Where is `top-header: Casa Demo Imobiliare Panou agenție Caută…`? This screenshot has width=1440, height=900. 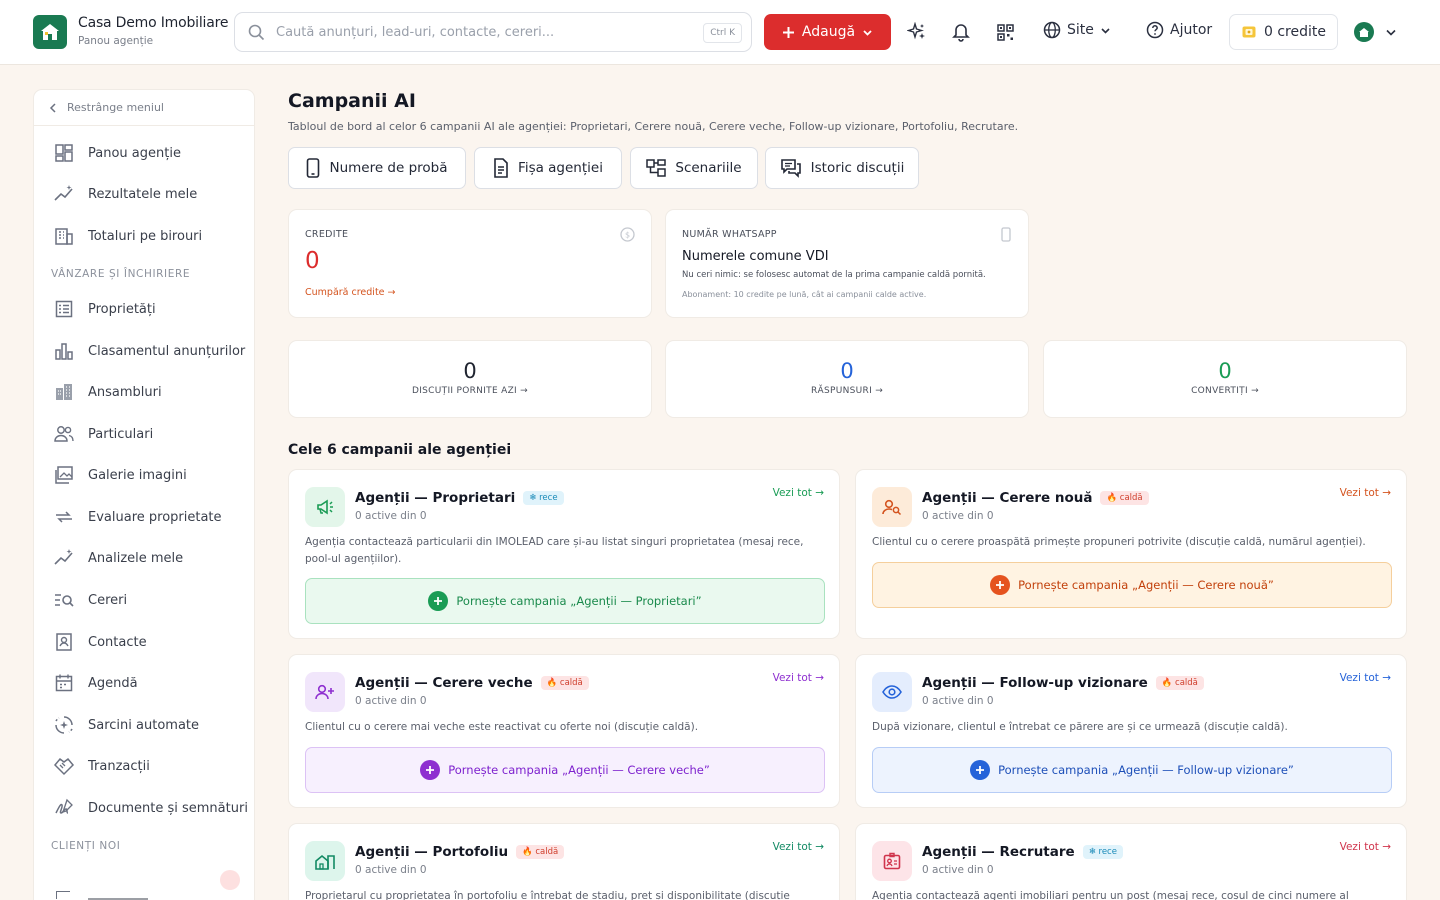
top-header: Casa Demo Imobiliare Panou agenție Caută… is located at coordinates (720, 32).